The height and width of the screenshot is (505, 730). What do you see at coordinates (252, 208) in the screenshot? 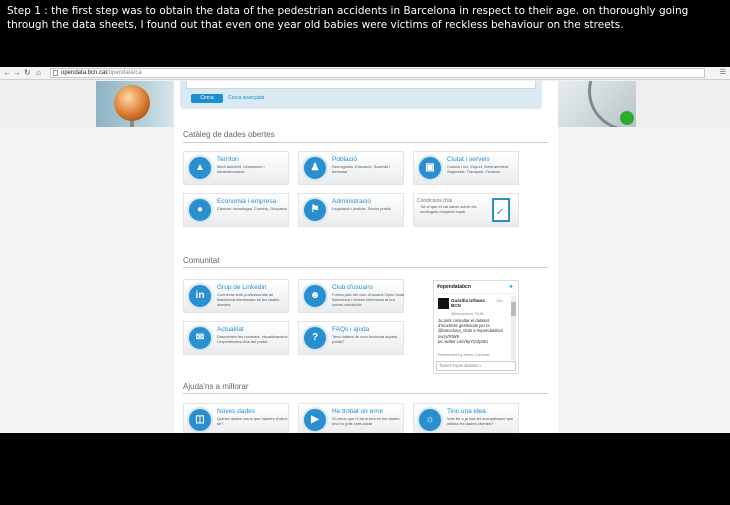
I see `tile-desc: Ciència i tecnologia, Comerç, Ocupació` at bounding box center [252, 208].